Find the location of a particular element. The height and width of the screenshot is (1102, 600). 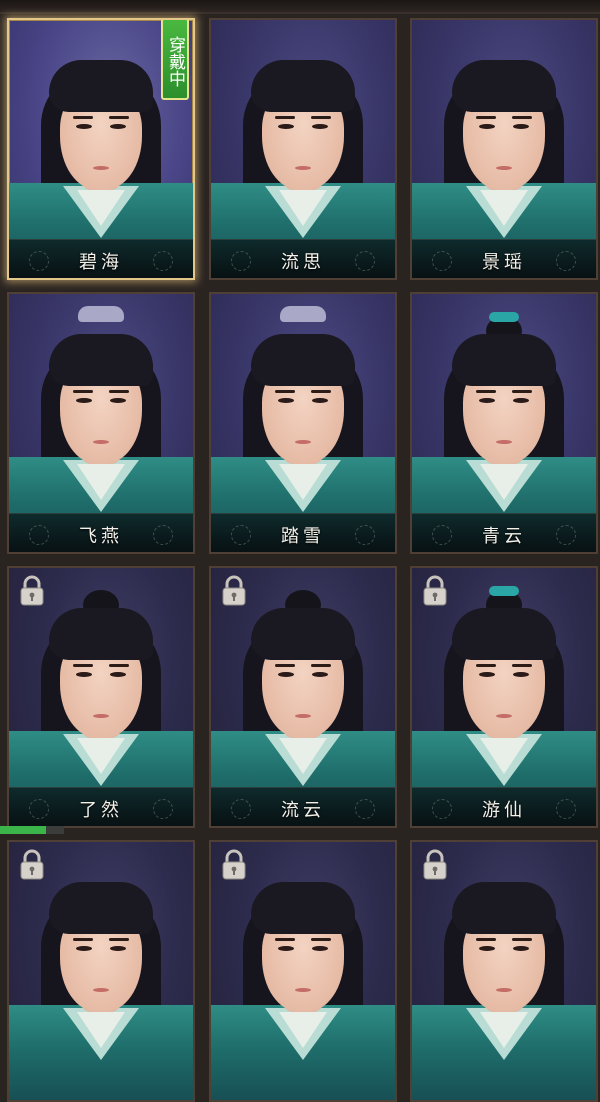

wearing-badge: 穿戴中 is located at coordinates (175, 60).